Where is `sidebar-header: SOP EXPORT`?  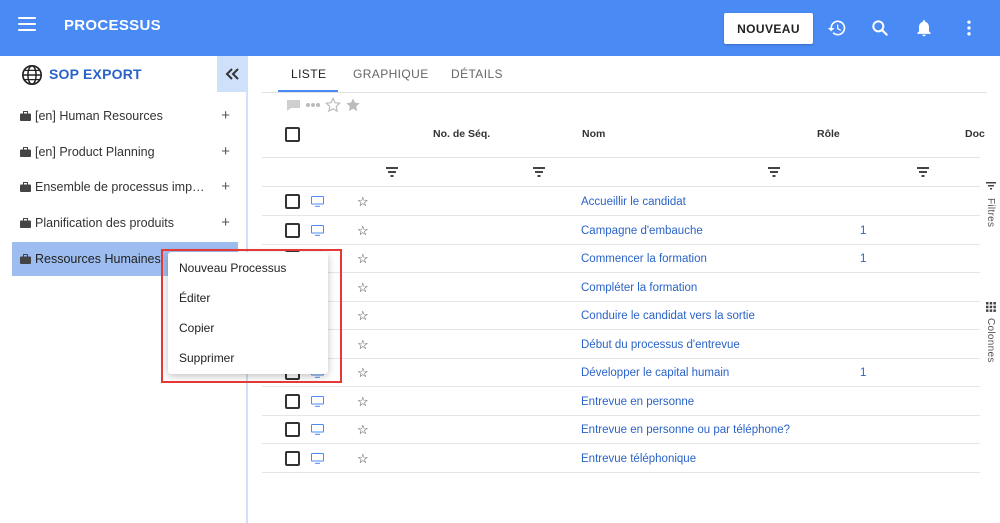 sidebar-header: SOP EXPORT is located at coordinates (123, 74).